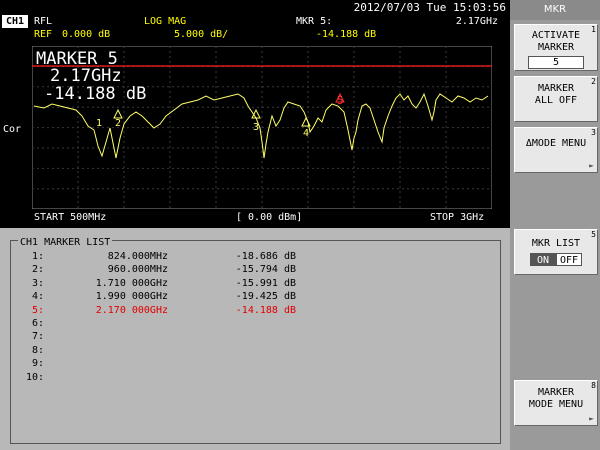 The image size is (600, 450). What do you see at coordinates (265, 310) in the screenshot?
I see `marker-level: -14.188 dB` at bounding box center [265, 310].